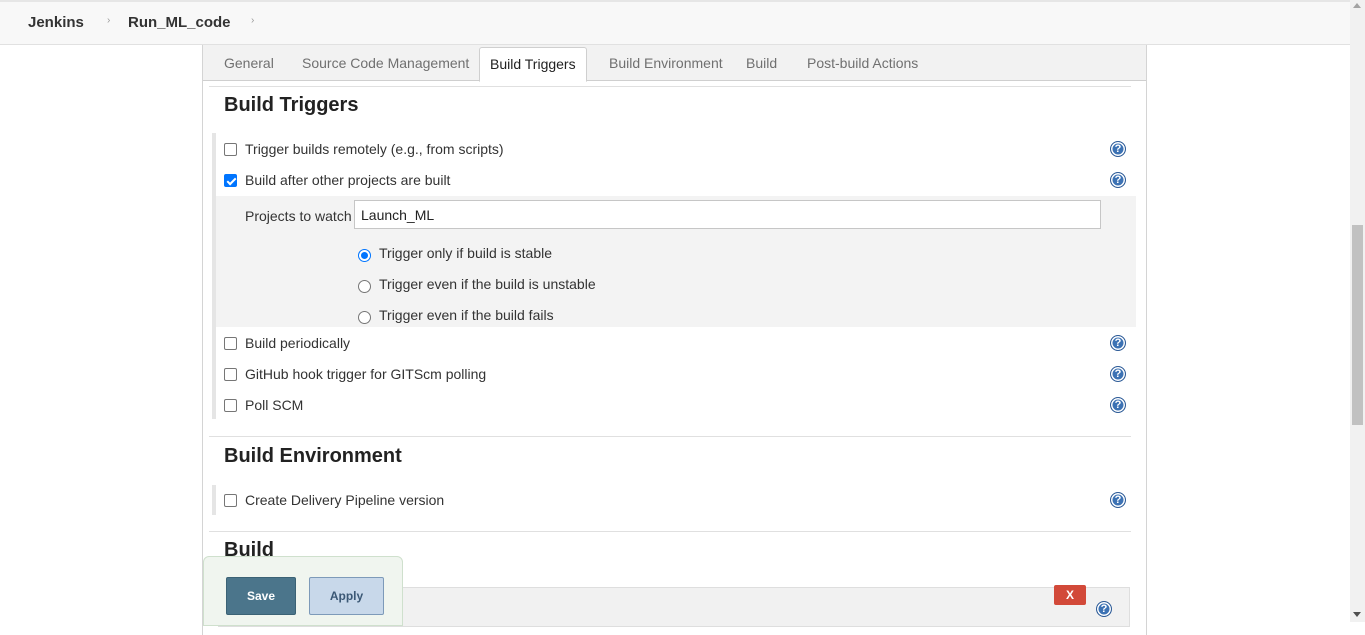 This screenshot has width=1365, height=635. What do you see at coordinates (298, 343) in the screenshot?
I see `option-label: Build periodically` at bounding box center [298, 343].